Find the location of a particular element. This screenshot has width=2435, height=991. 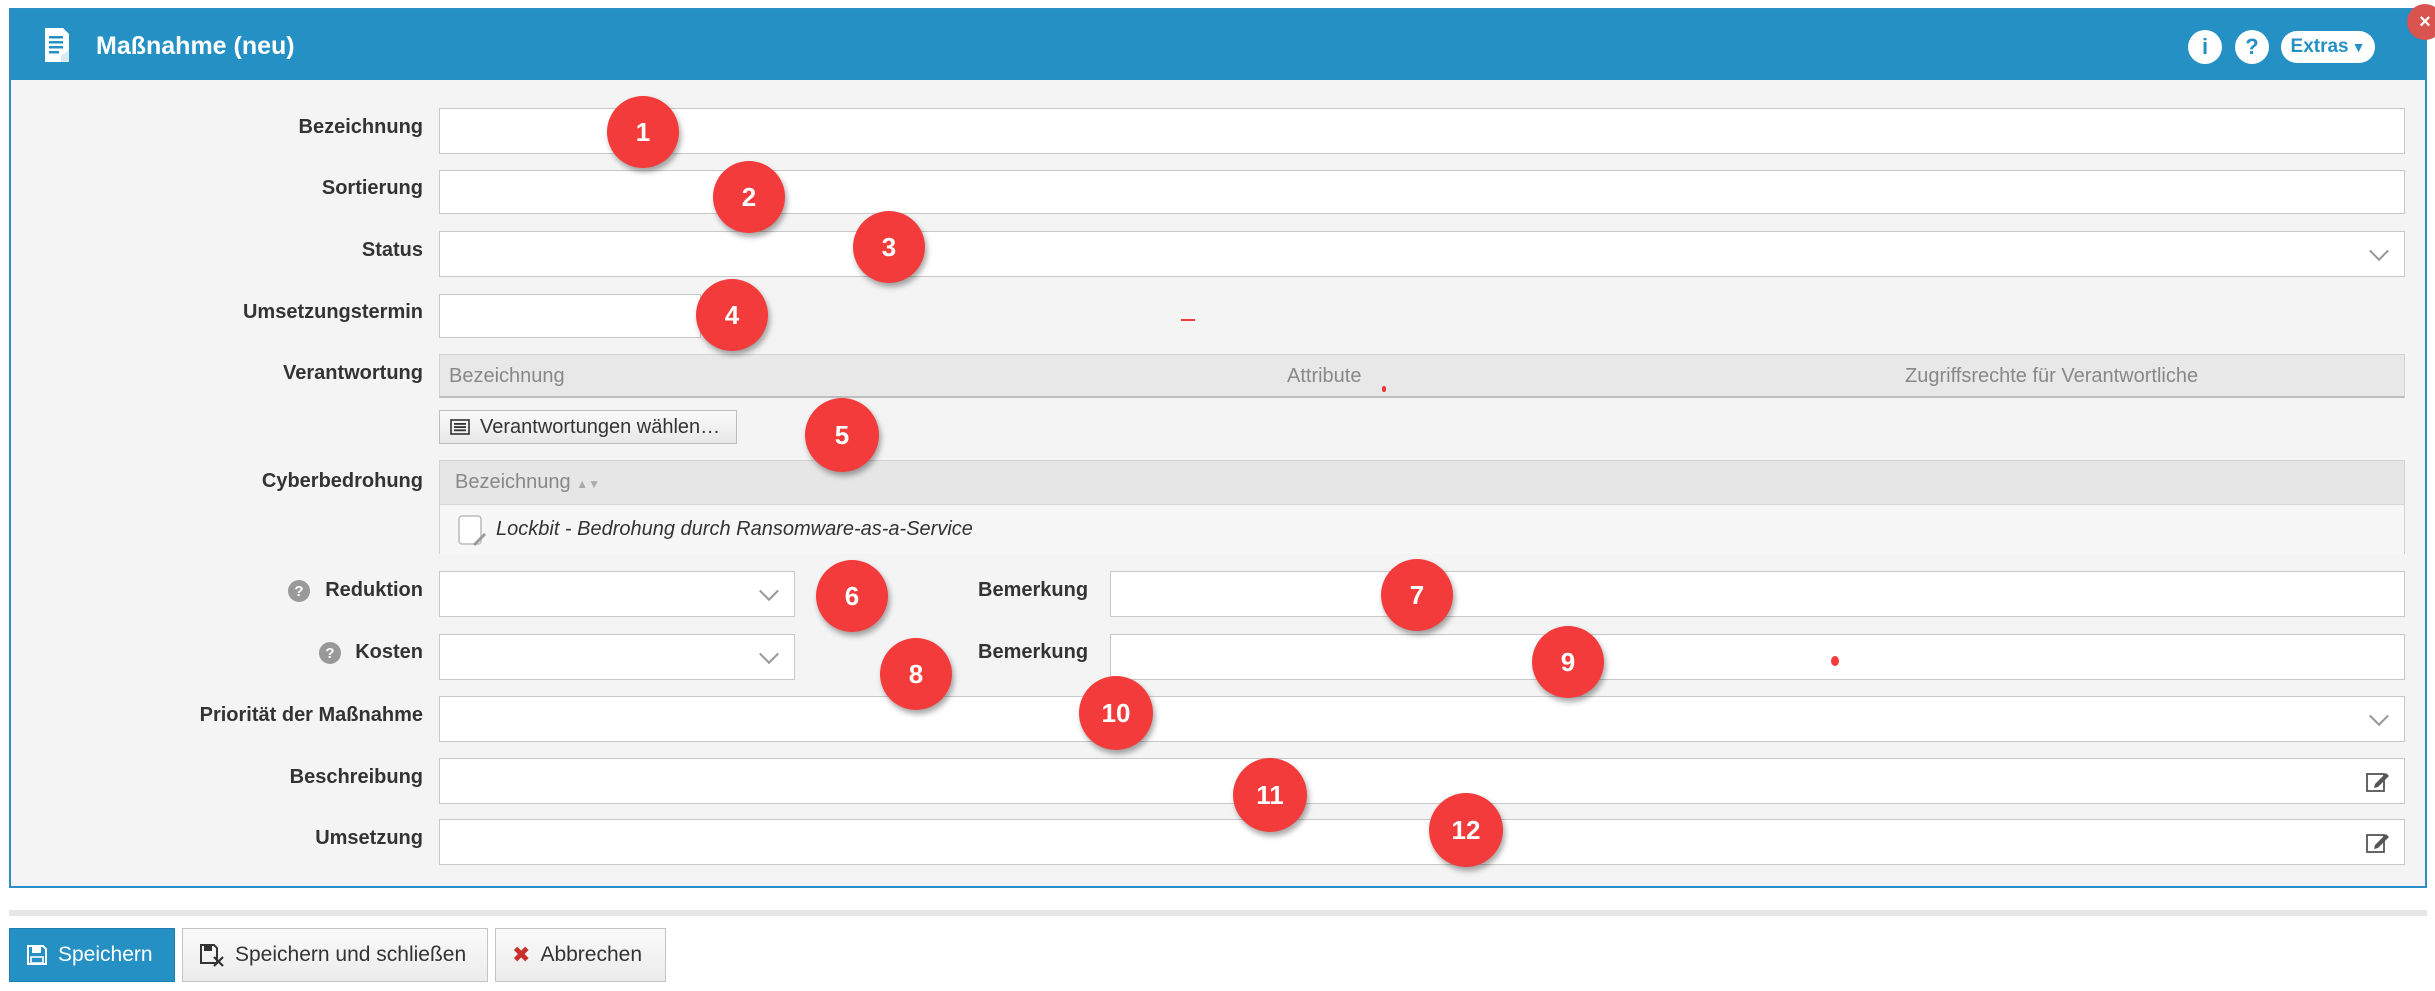

footer-divider is located at coordinates (1218, 913).